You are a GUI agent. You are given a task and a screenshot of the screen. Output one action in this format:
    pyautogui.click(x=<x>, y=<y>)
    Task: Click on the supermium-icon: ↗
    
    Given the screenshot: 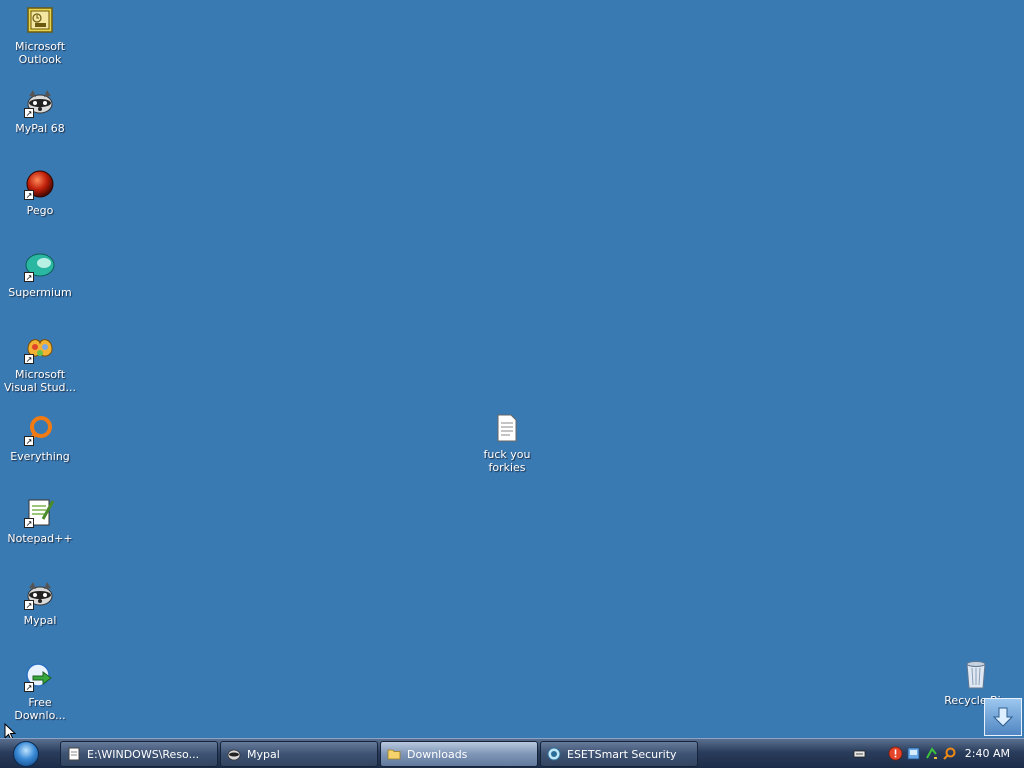 What is the action you would take?
    pyautogui.click(x=40, y=266)
    